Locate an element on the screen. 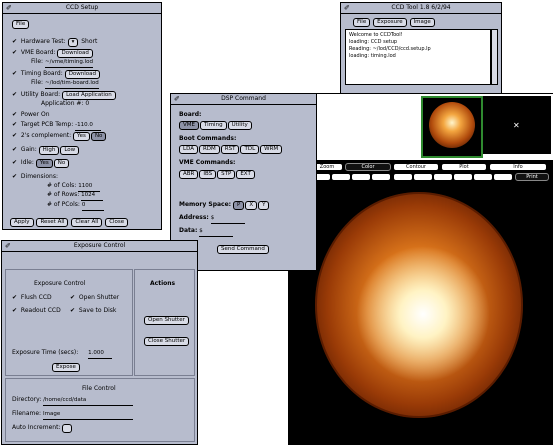 This screenshot has height=445, width=553. file-menu-button: File is located at coordinates (21, 24).